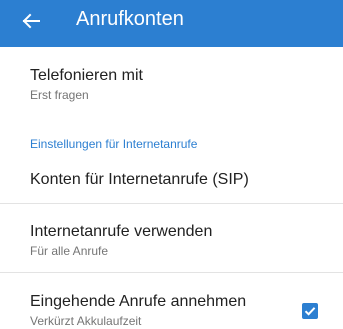 Image resolution: width=343 pixels, height=329 pixels. I want to click on pref-use-internet-calls: Internetanrufe verwenden Für alle Anrufe, so click(121, 240).